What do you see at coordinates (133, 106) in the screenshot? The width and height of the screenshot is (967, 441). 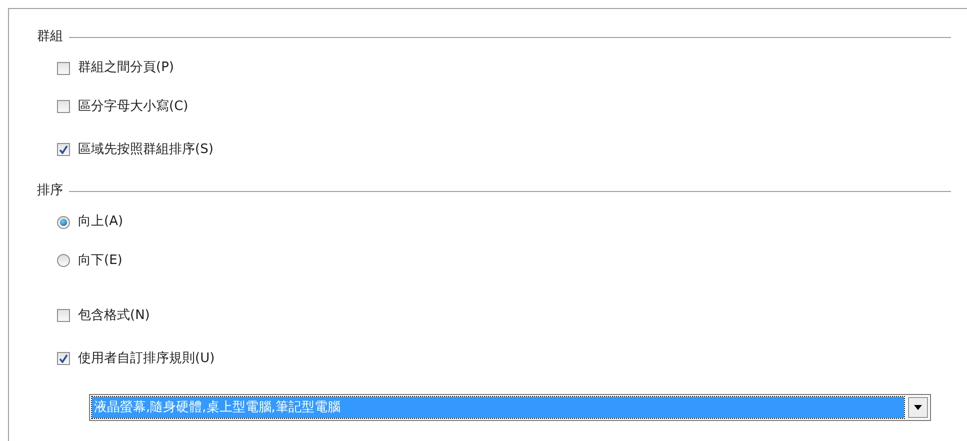 I see `option-label: 區分字母大小寫(C)` at bounding box center [133, 106].